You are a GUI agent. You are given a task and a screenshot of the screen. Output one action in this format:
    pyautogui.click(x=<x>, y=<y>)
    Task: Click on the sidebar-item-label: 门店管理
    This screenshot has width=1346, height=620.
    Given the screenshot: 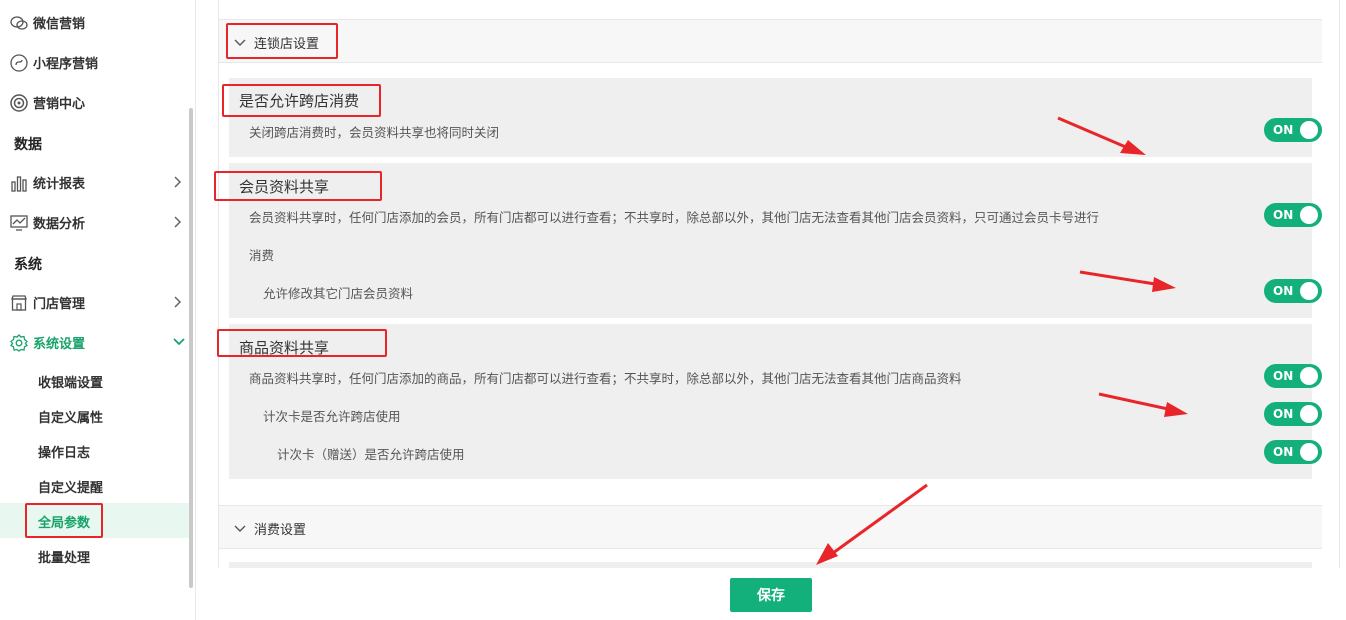 What is the action you would take?
    pyautogui.click(x=59, y=304)
    